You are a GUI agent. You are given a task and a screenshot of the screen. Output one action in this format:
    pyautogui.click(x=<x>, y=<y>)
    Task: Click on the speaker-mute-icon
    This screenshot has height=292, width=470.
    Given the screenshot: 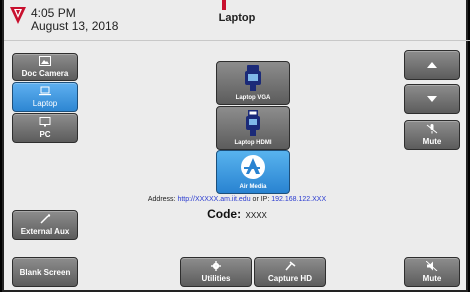 What is the action you would take?
    pyautogui.click(x=432, y=266)
    